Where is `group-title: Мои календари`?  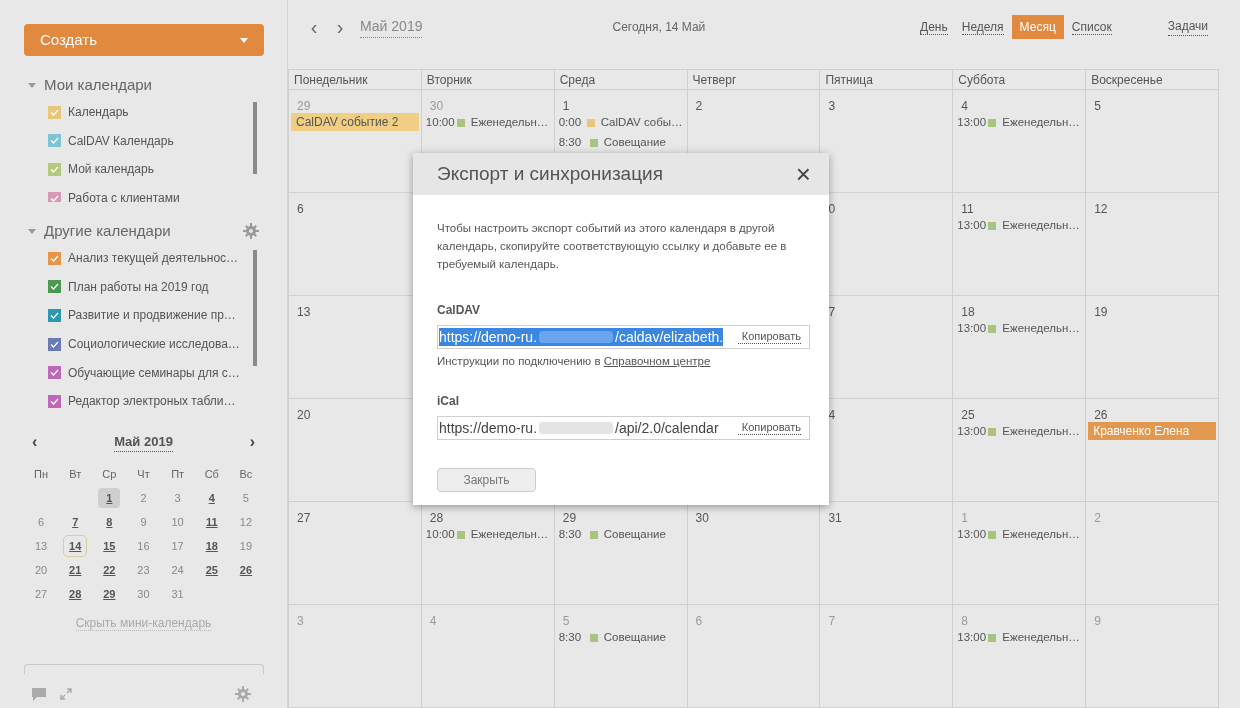
group-title: Мои календари is located at coordinates (153, 85).